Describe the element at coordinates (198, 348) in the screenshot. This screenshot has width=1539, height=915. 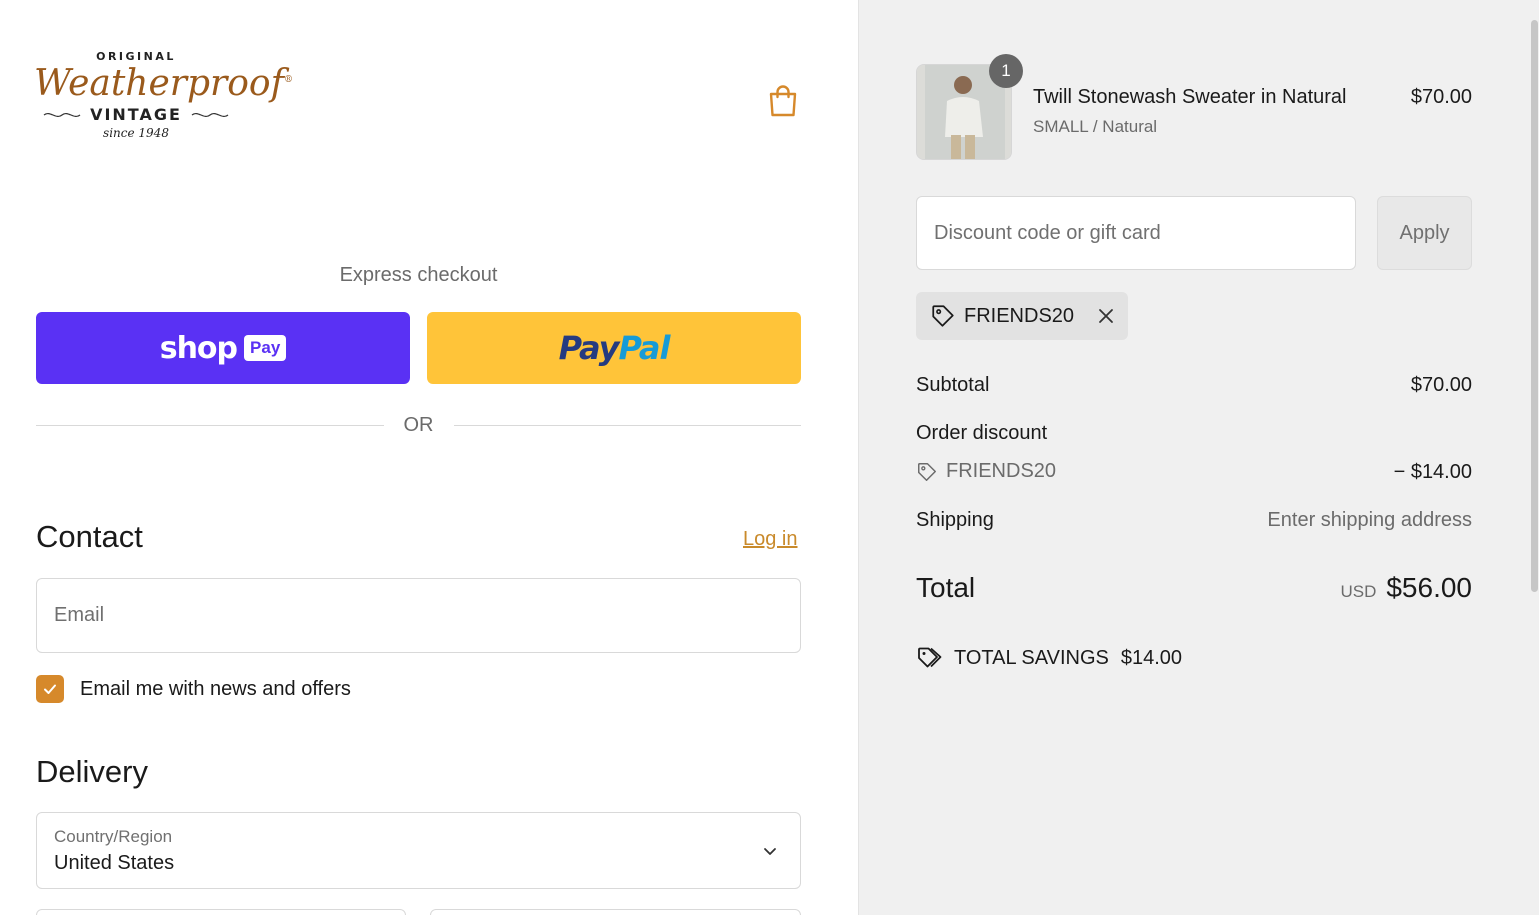
I see `shop-pay-wordmark: shop` at that location.